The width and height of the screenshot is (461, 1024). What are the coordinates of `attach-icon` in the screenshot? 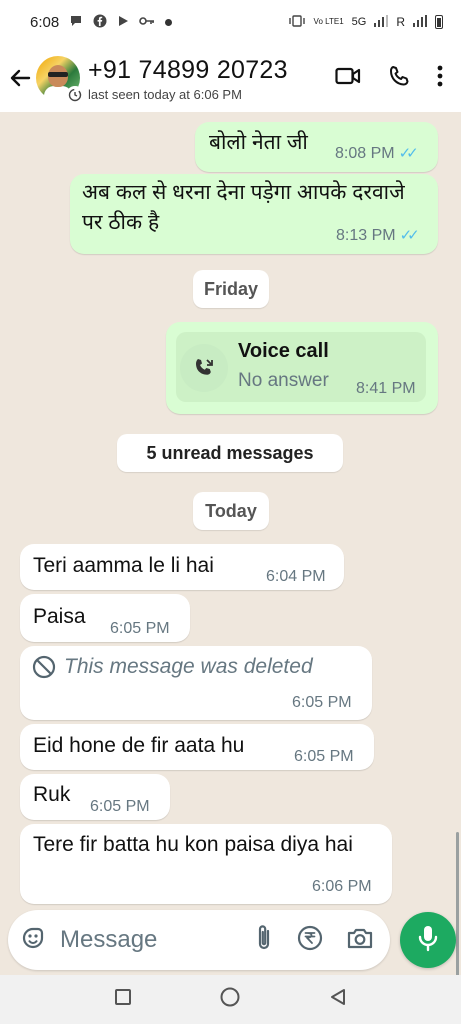 It's located at (264, 940).